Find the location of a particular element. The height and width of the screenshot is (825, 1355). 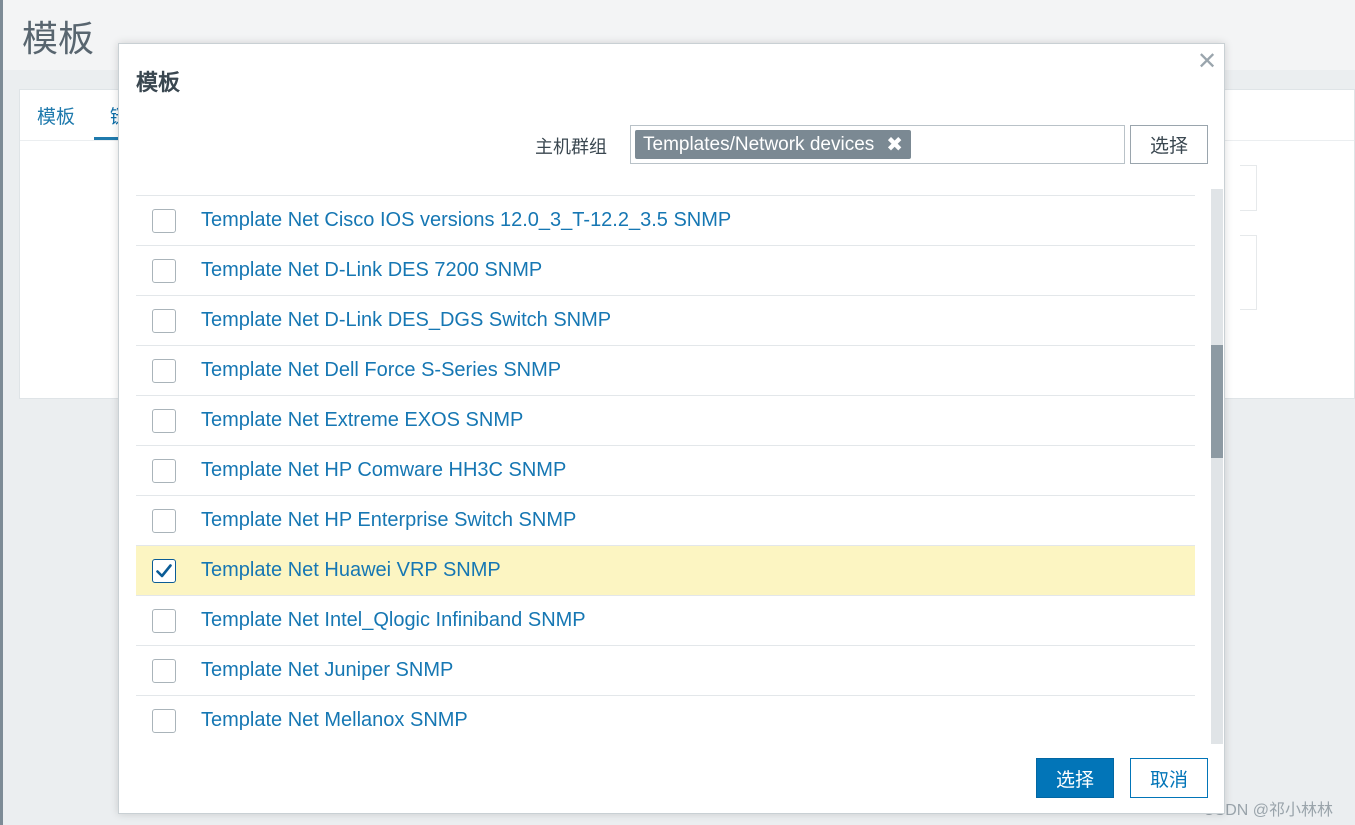

chip-remove-icon: ✖ is located at coordinates (894, 144).